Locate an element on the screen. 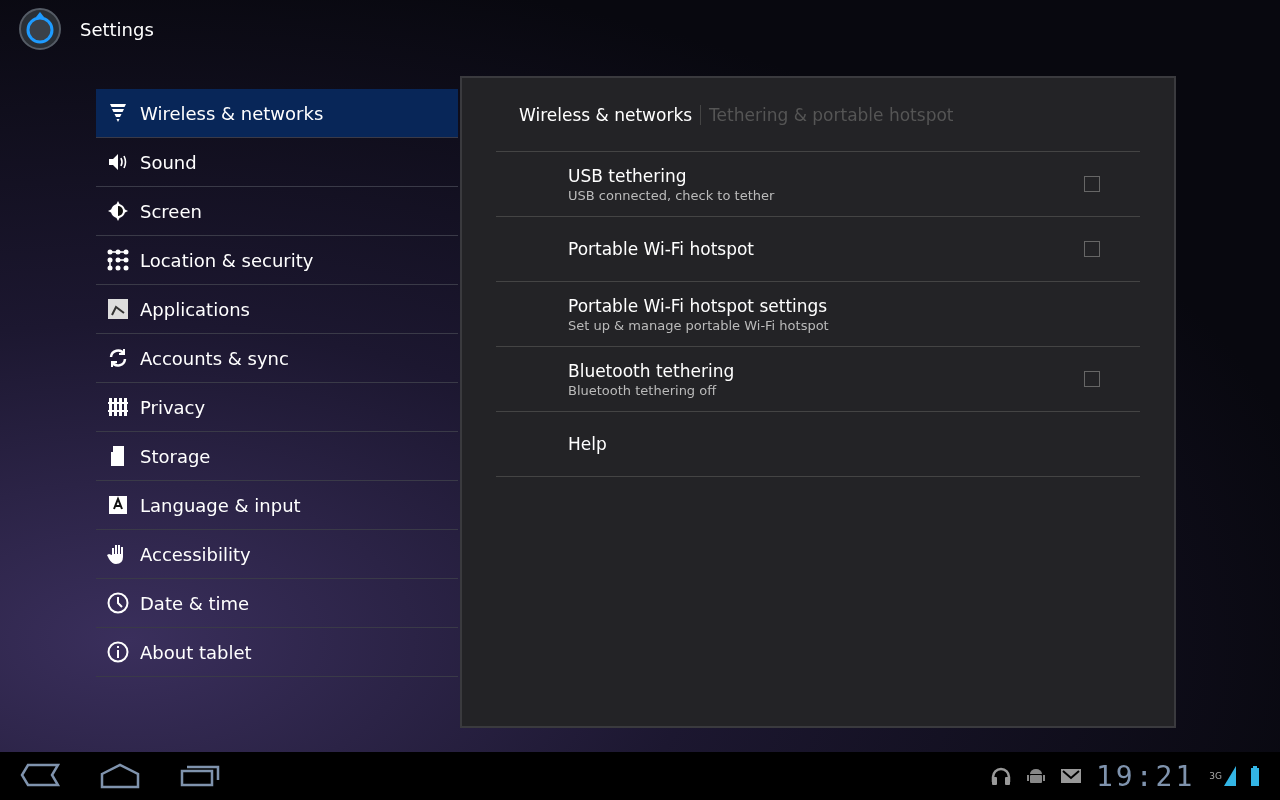 This screenshot has height=800, width=1280. recent-apps-icon is located at coordinates (200, 775).